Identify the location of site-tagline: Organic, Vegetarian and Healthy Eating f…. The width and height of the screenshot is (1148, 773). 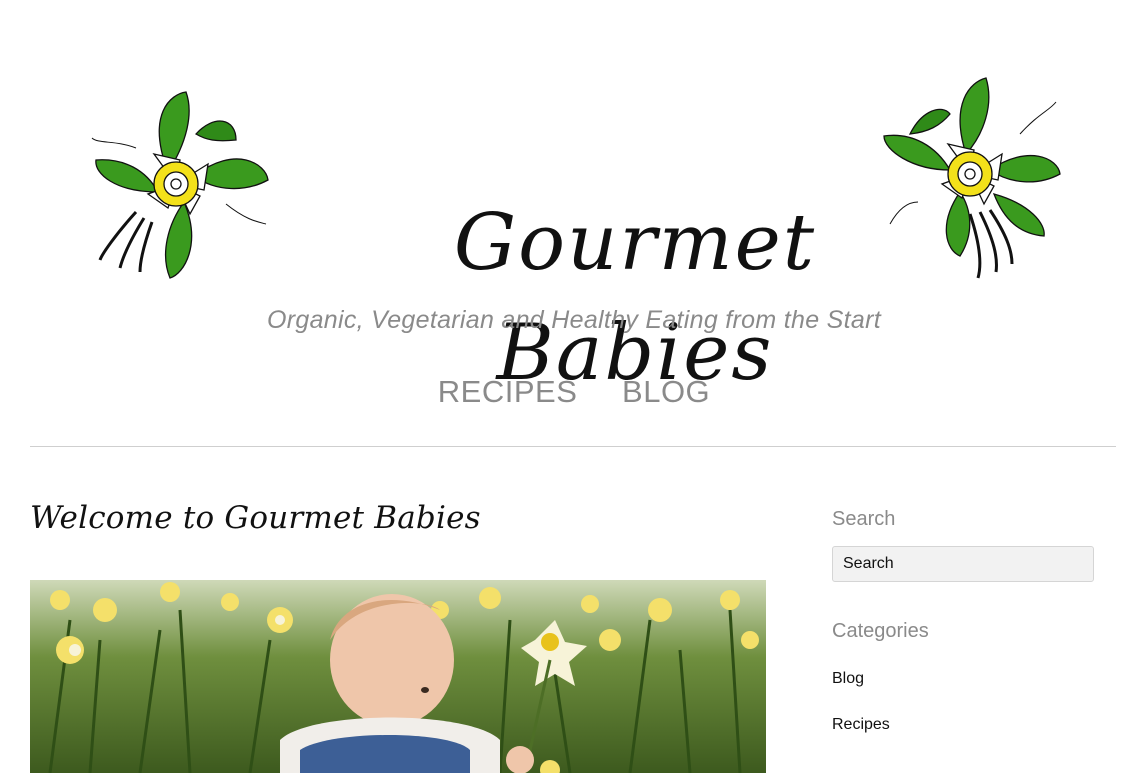
(574, 320).